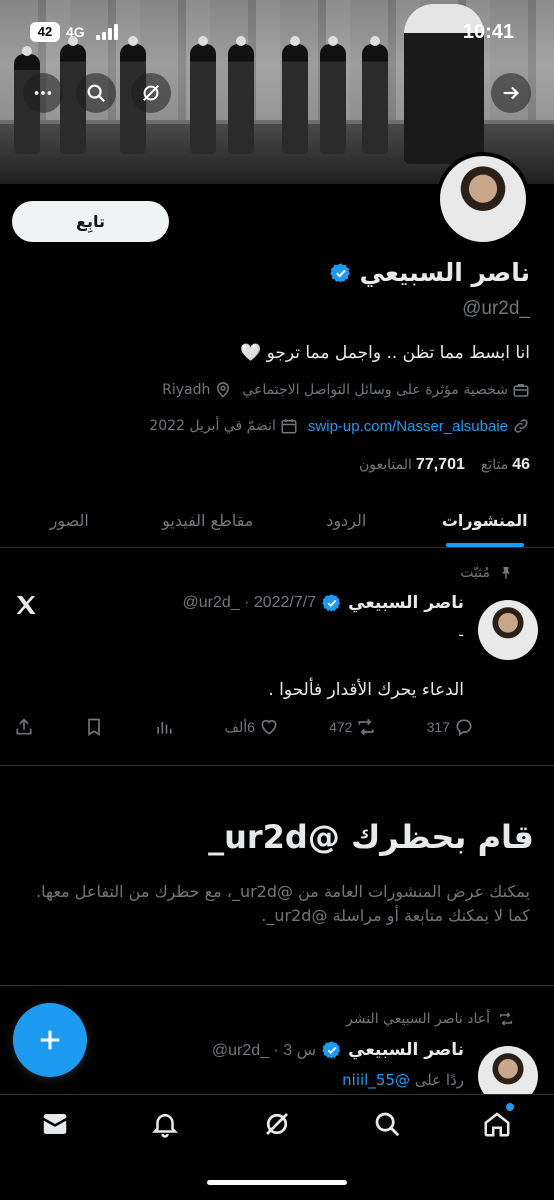 This screenshot has width=554, height=1200. I want to click on reply-prefix: ردًا على, so click(439, 1080).